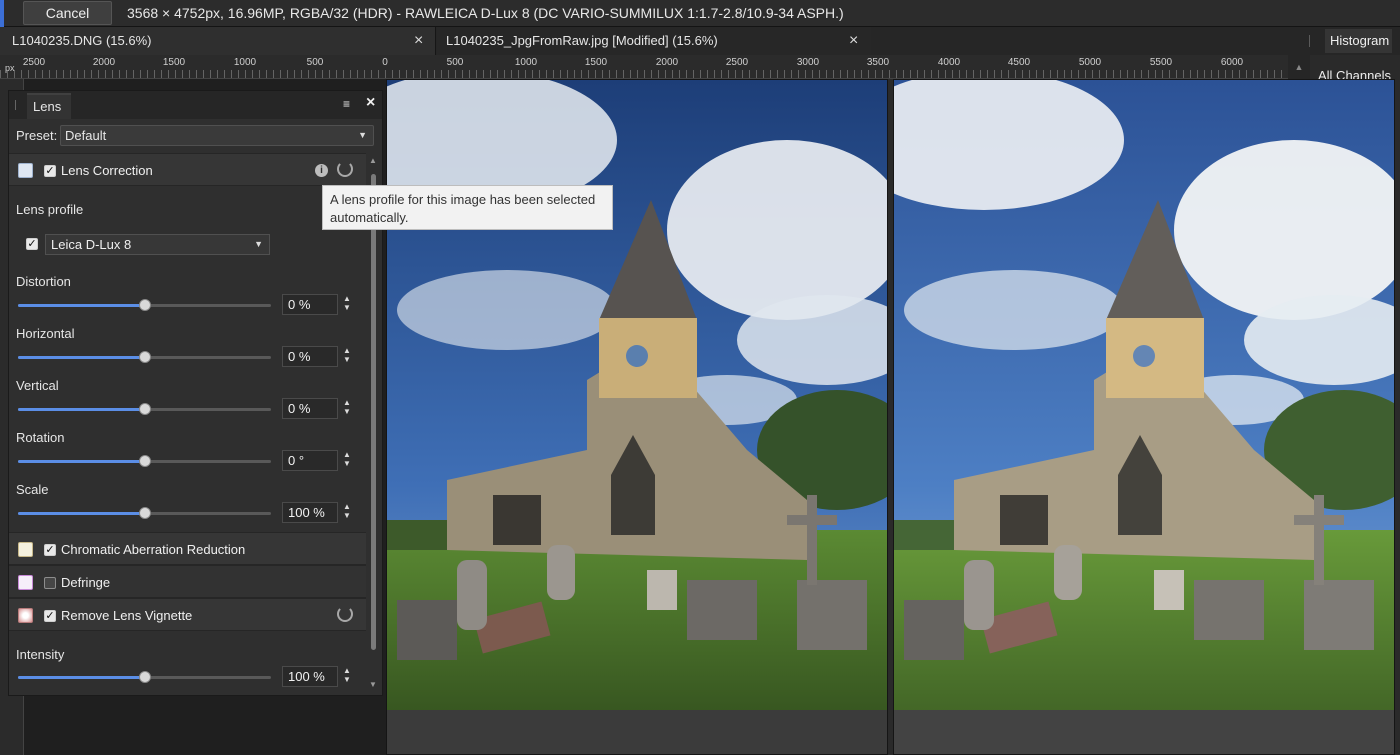  Describe the element at coordinates (50, 550) in the screenshot. I see `chromatic-aberration-checkbox: ✓` at that location.